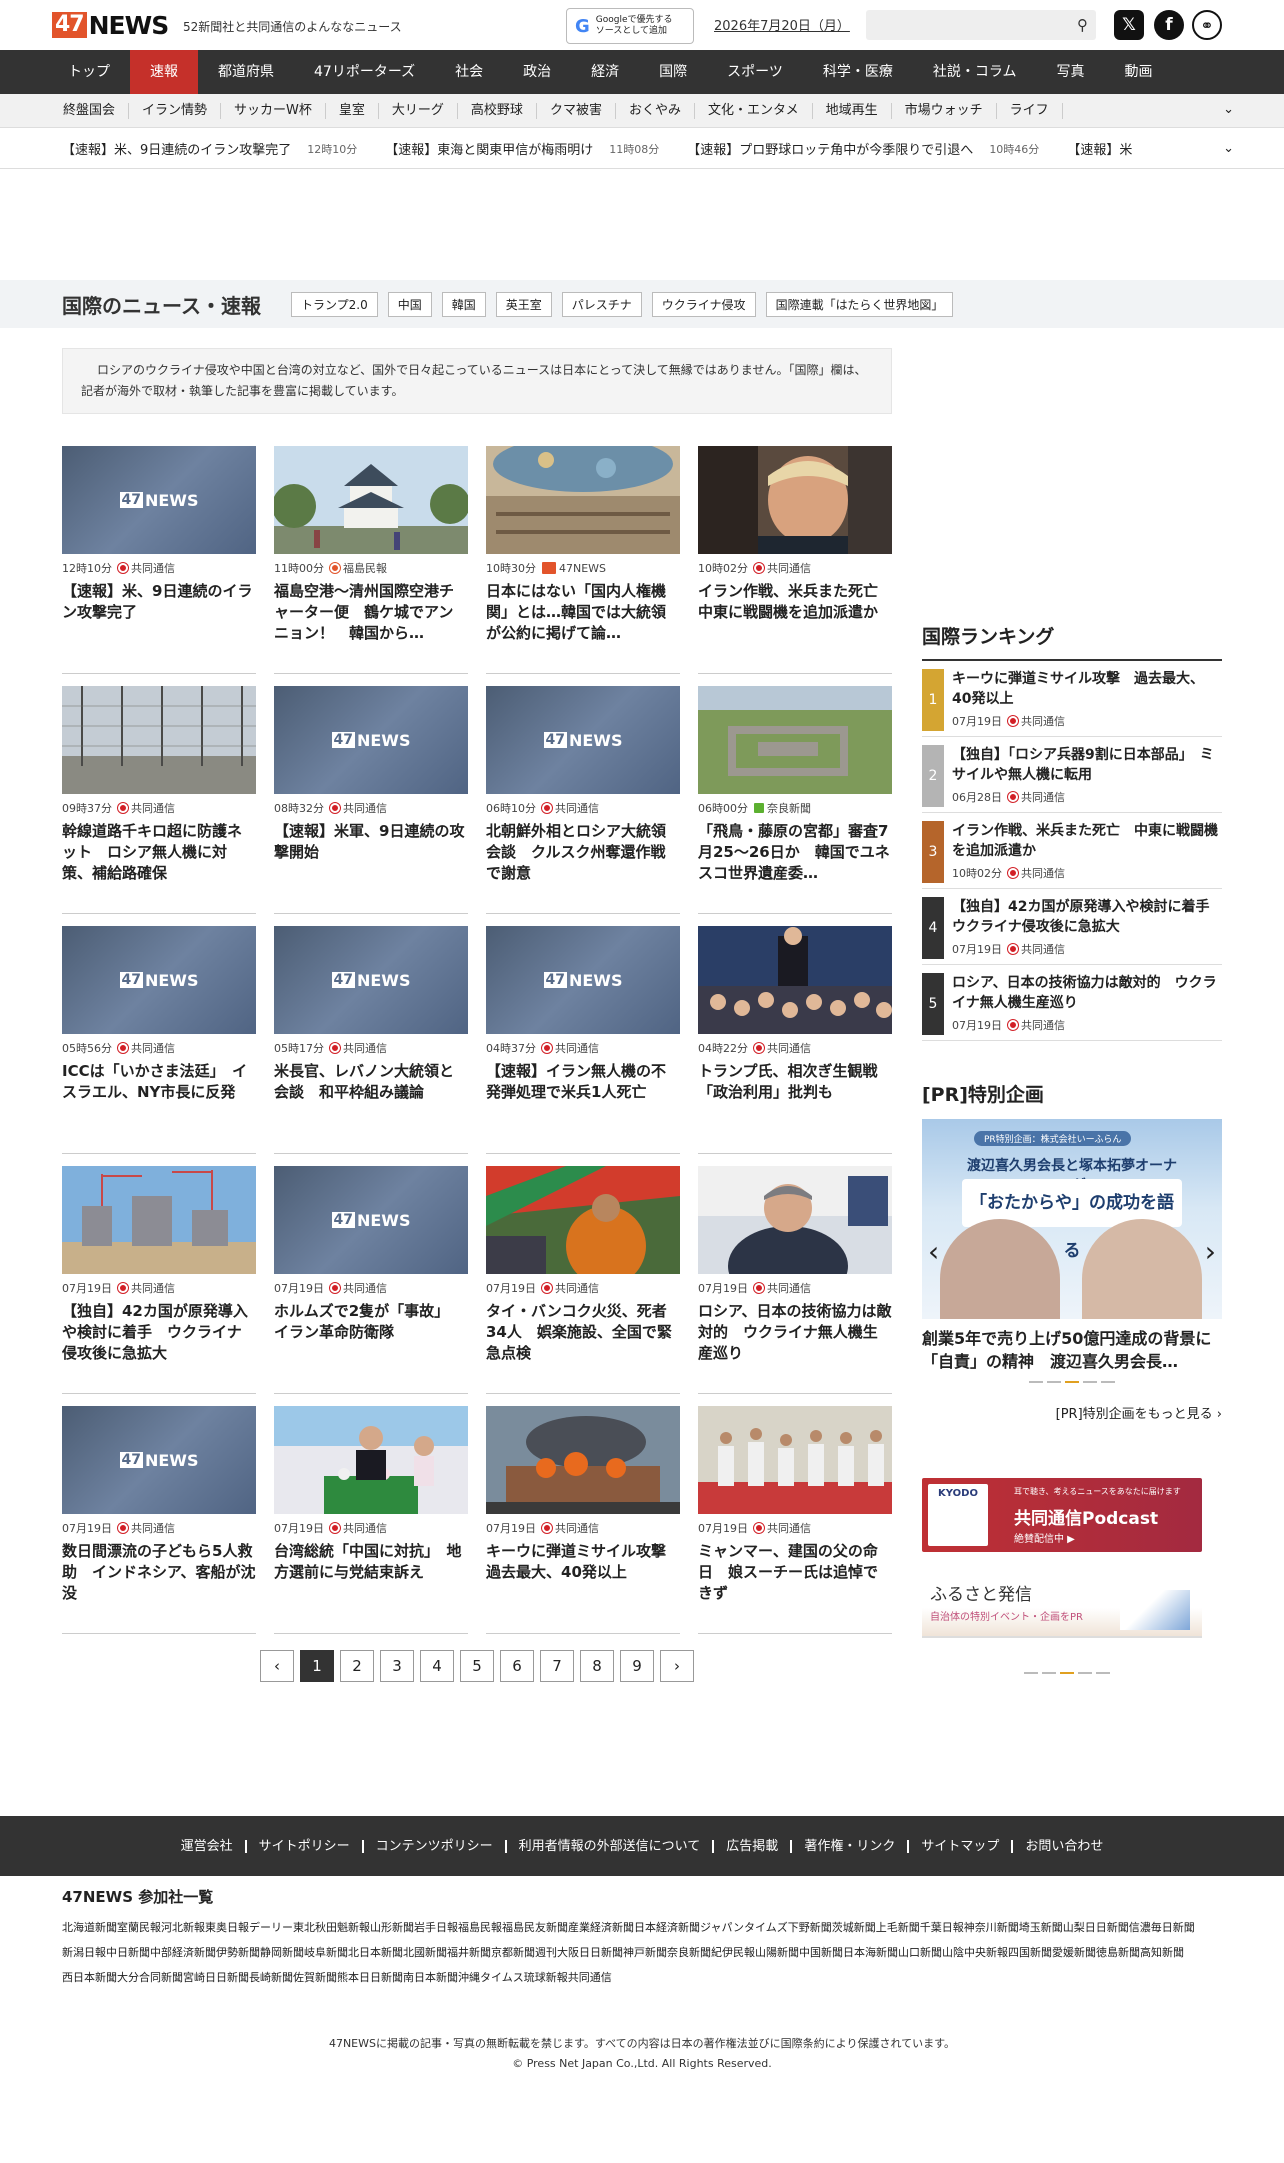  What do you see at coordinates (436, 1927) in the screenshot?
I see `member-link: 岩手日報` at bounding box center [436, 1927].